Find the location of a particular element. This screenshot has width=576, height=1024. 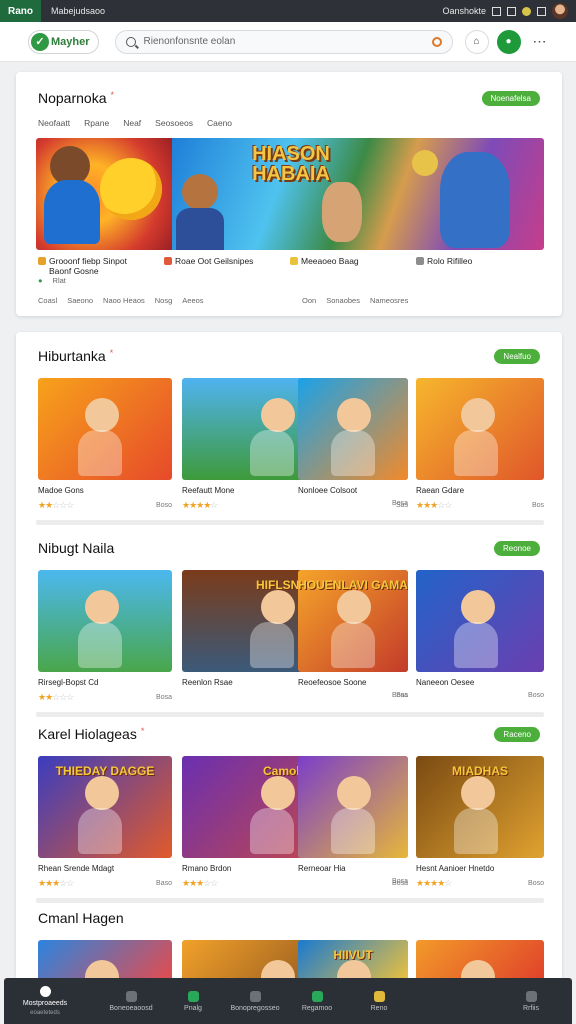

library-icon is located at coordinates (255, 996).